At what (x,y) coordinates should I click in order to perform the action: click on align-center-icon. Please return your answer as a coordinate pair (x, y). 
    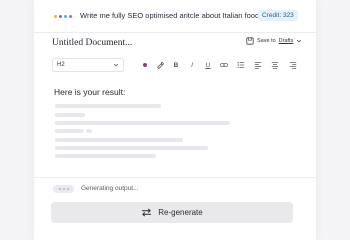
    Looking at the image, I should click on (275, 65).